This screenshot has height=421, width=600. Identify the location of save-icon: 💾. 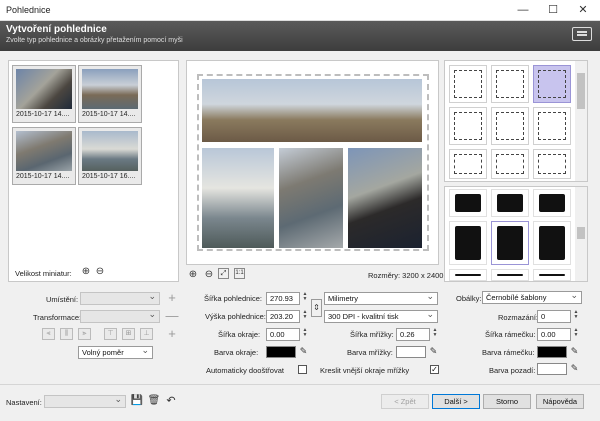
(137, 401).